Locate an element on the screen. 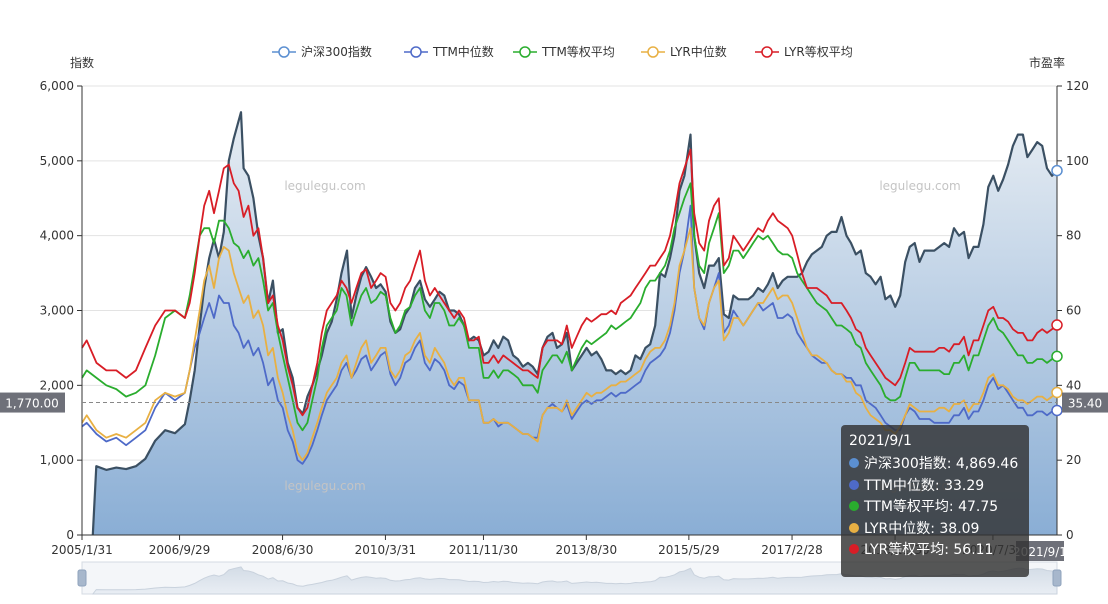  right-tick-label: 80 is located at coordinates (1073, 236).